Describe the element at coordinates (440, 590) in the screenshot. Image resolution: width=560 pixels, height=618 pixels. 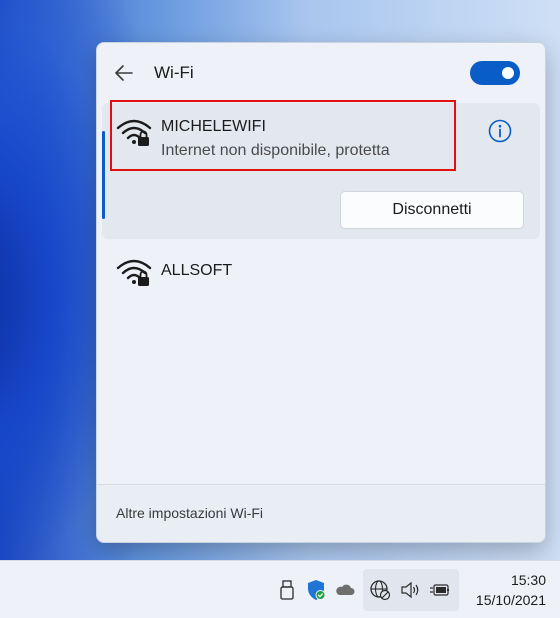
I see `battery-plug-icon` at that location.